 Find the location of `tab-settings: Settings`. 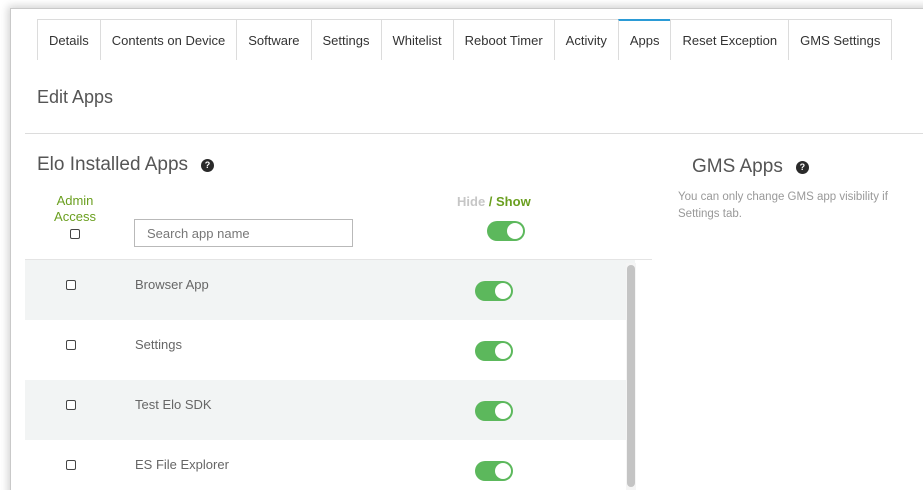

tab-settings: Settings is located at coordinates (346, 39).